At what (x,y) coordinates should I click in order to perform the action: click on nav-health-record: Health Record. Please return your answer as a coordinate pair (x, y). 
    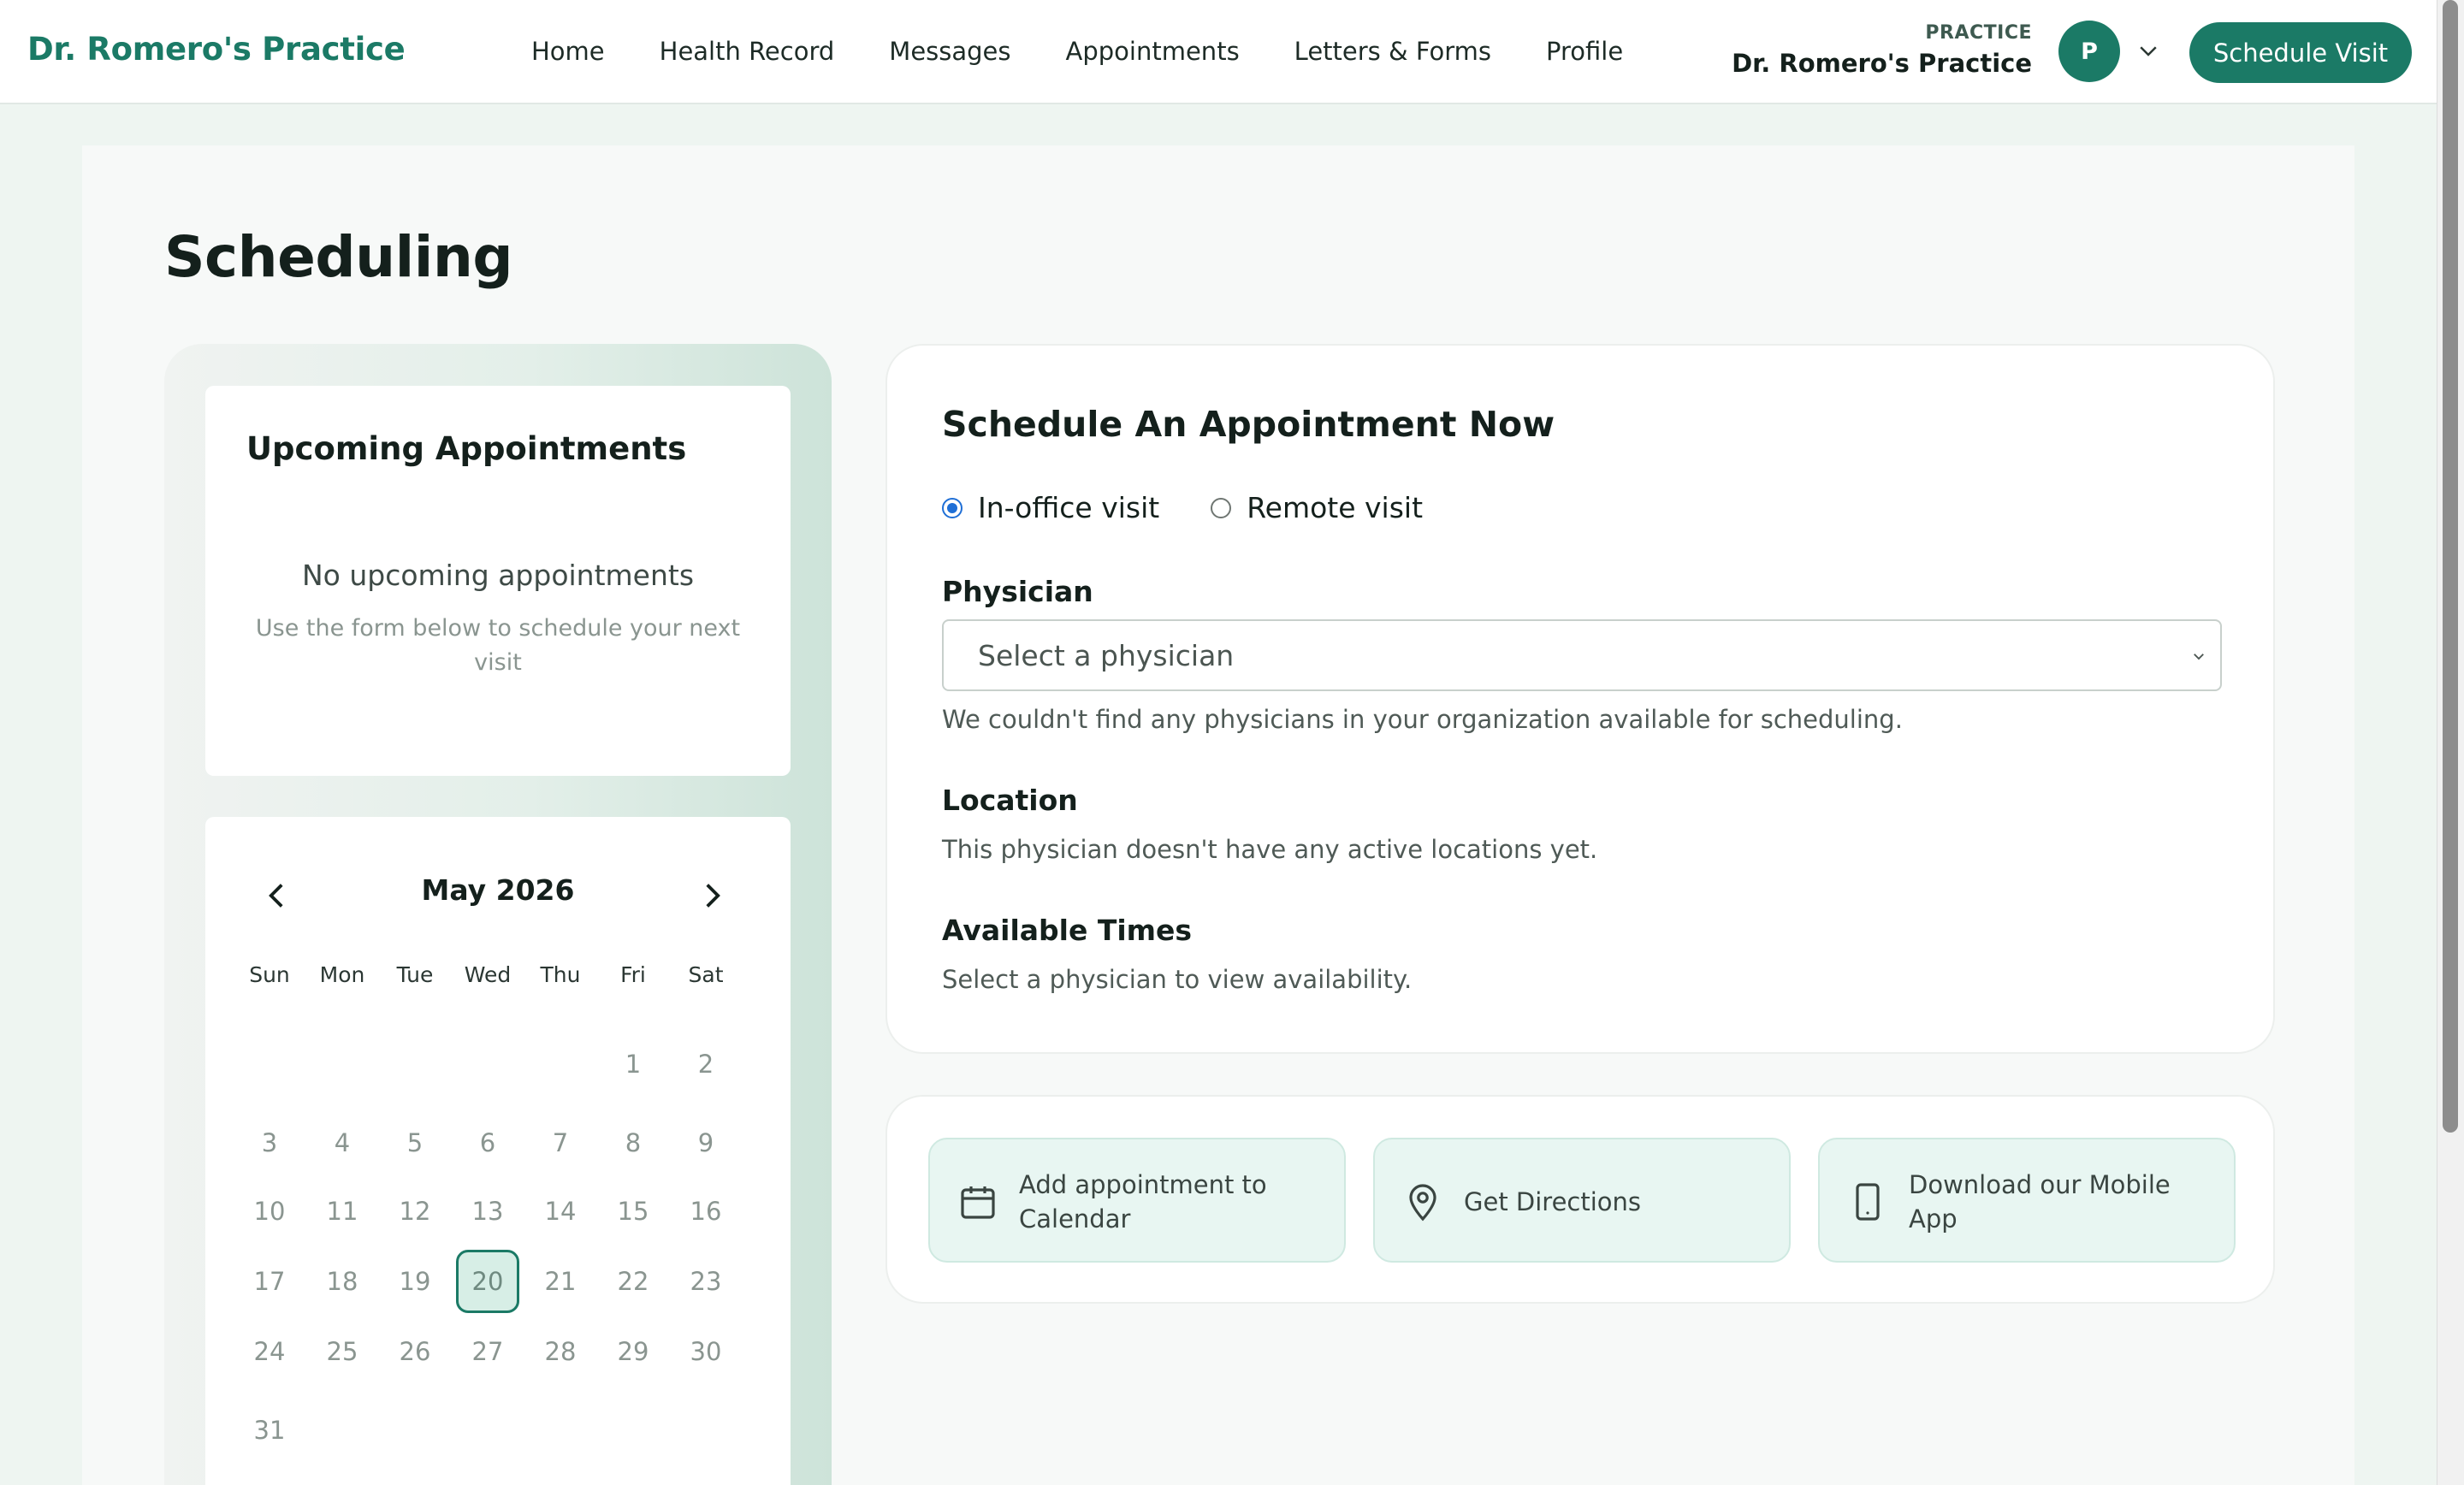
    Looking at the image, I should click on (747, 51).